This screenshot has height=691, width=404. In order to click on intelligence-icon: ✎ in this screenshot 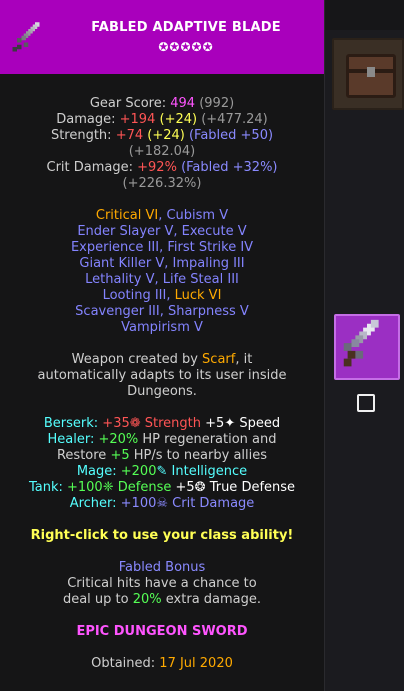, I will do `click(162, 471)`.